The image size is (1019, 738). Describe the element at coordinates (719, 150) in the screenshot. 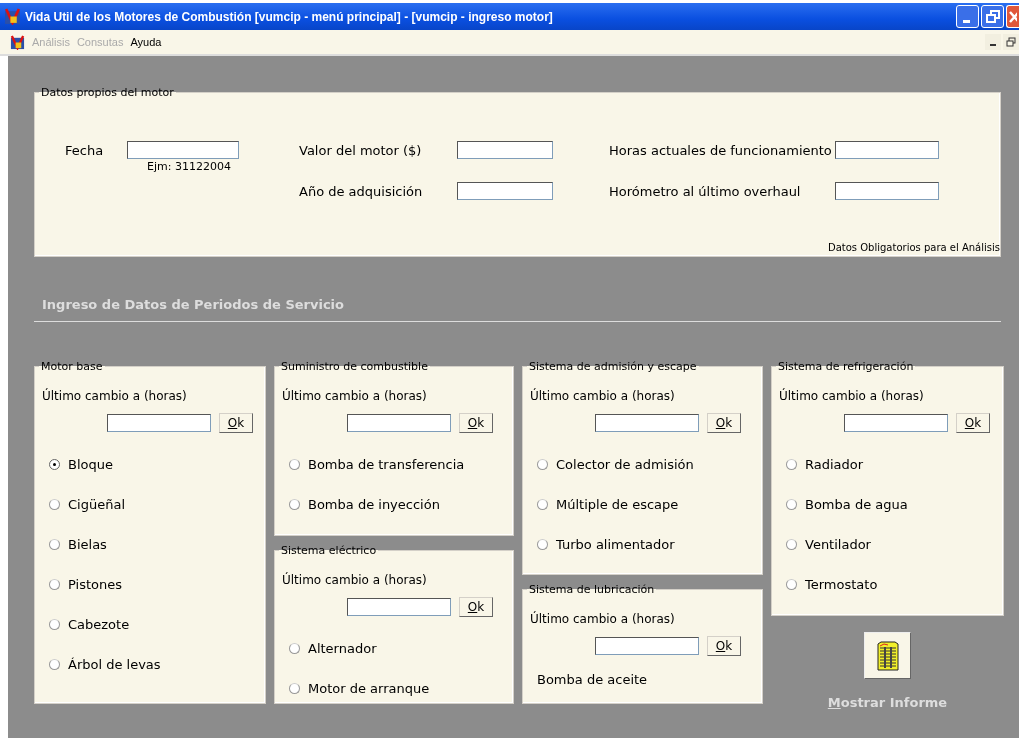

I see `field-label: Horas actuales de funcionamiento` at that location.